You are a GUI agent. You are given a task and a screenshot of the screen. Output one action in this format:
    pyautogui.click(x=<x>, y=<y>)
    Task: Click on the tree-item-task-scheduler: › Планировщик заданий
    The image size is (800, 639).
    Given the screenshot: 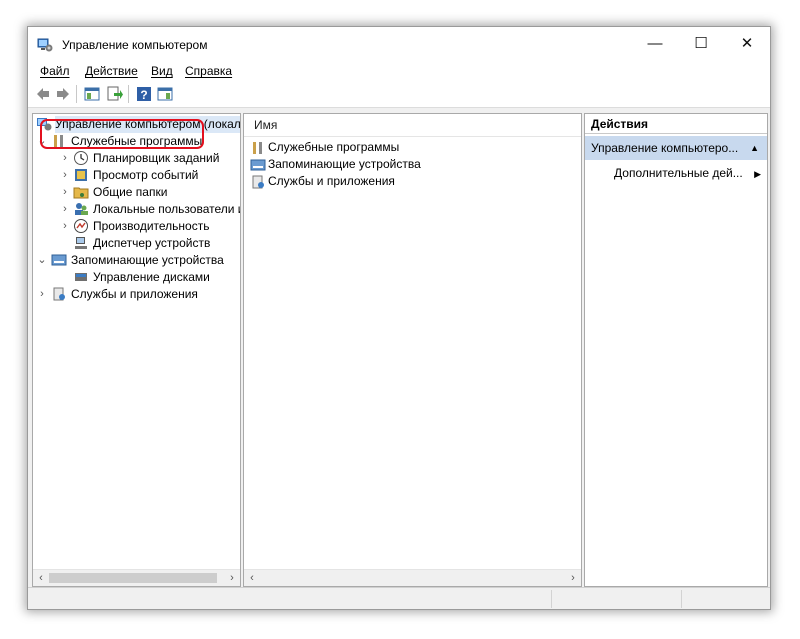 What is the action you would take?
    pyautogui.click(x=136, y=158)
    